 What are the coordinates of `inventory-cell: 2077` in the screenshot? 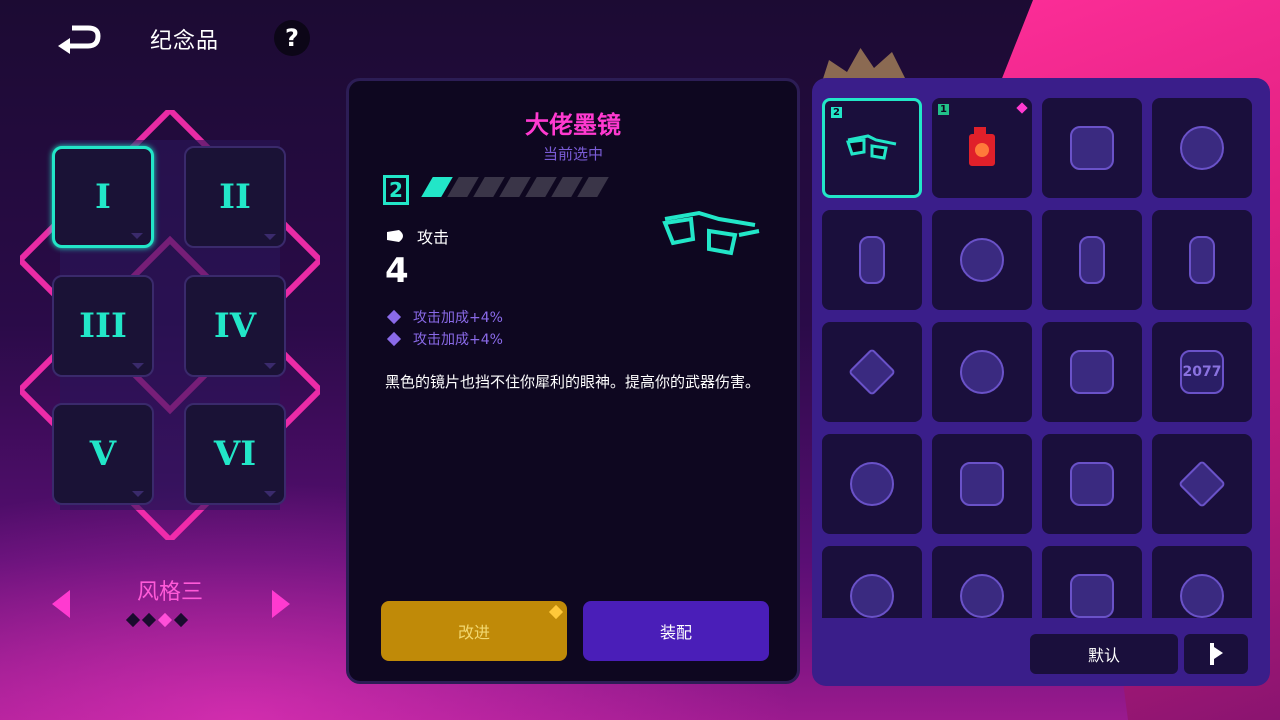 It's located at (1202, 372).